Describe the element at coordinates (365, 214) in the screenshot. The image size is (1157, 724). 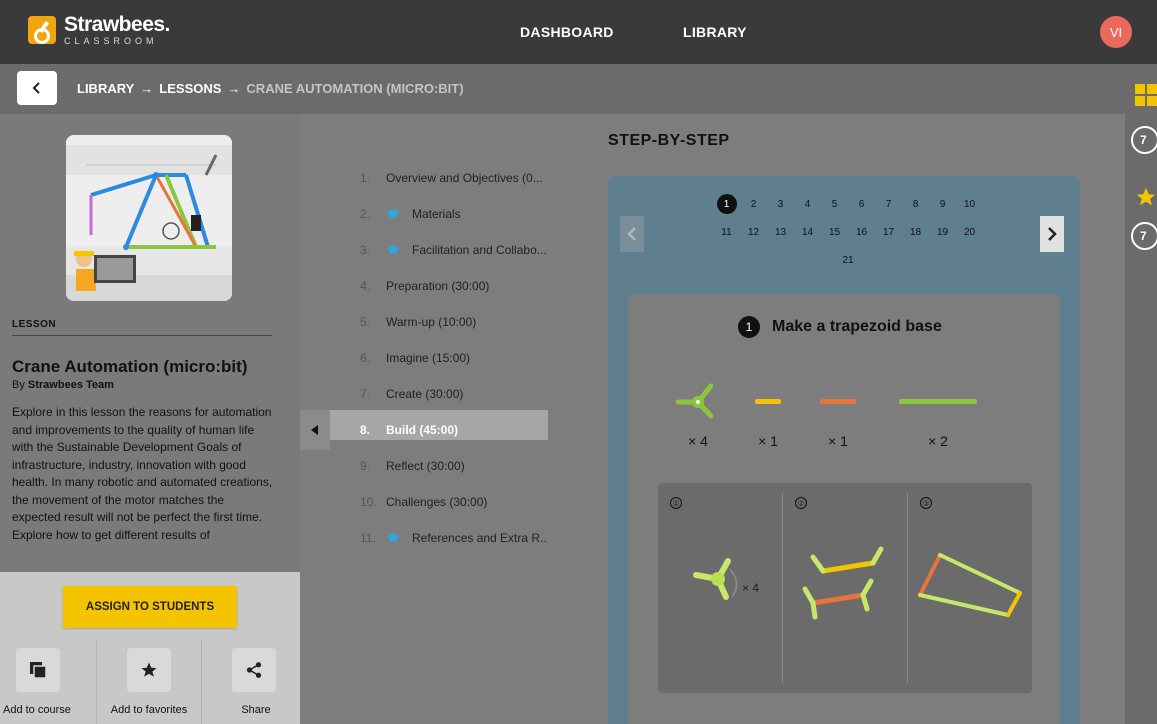
I see `toc-item-number: 2.` at that location.